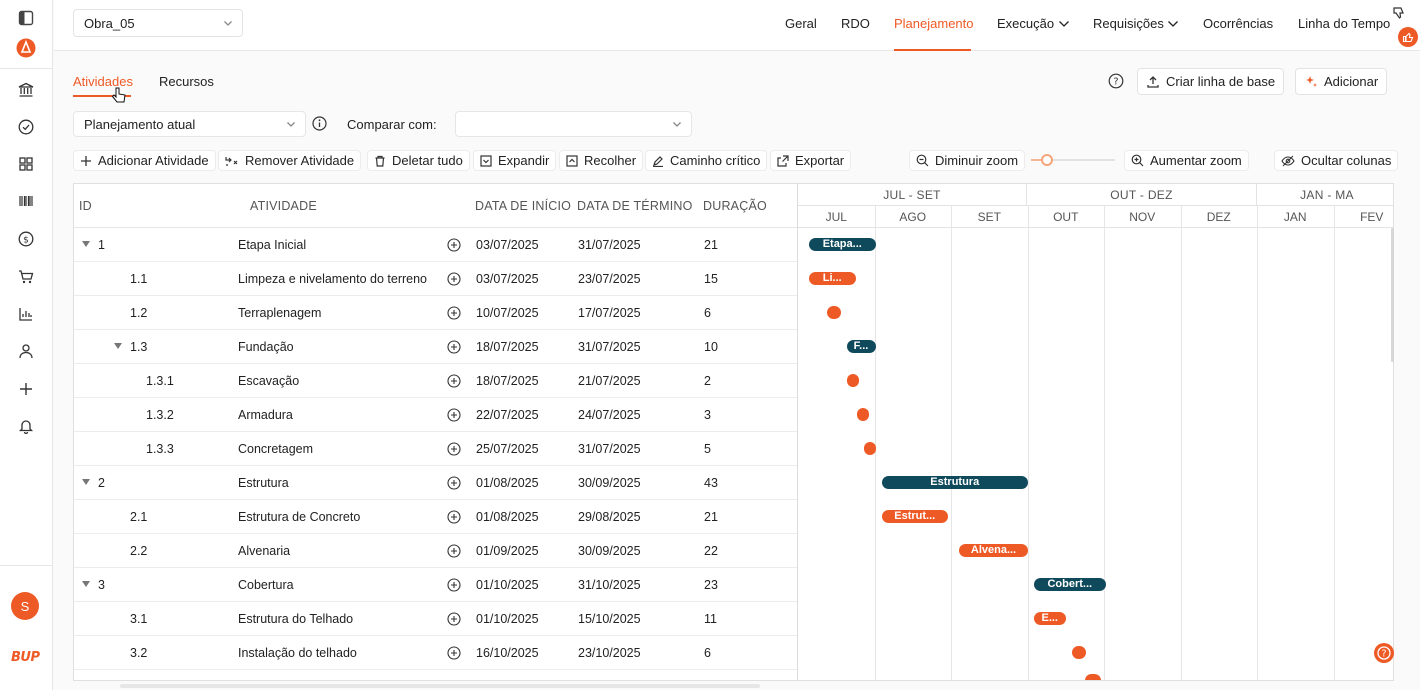  What do you see at coordinates (26, 389) in the screenshot?
I see `plus-icon` at bounding box center [26, 389].